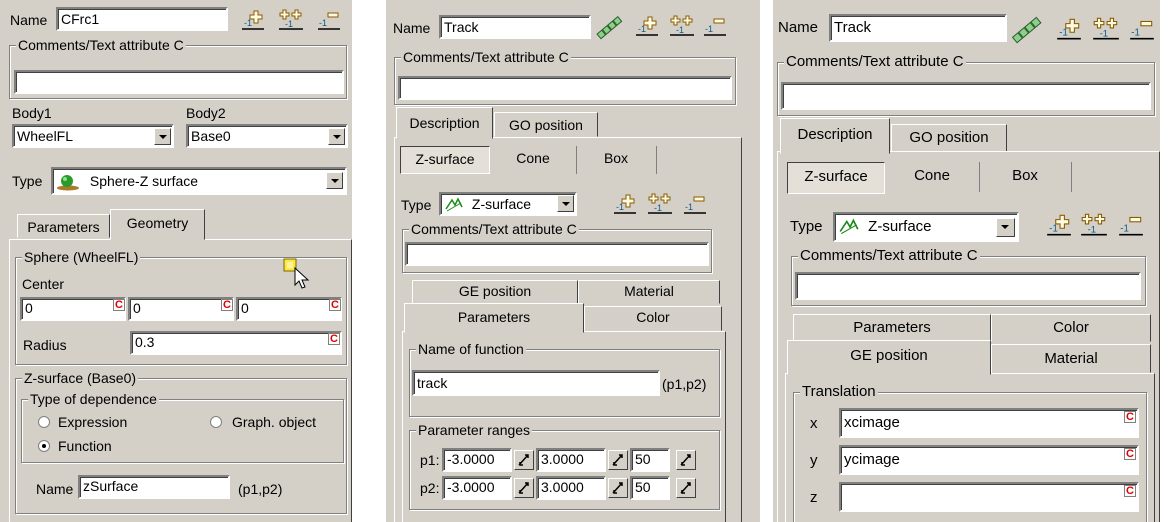  Describe the element at coordinates (44, 422) in the screenshot. I see `radio-expression` at that location.